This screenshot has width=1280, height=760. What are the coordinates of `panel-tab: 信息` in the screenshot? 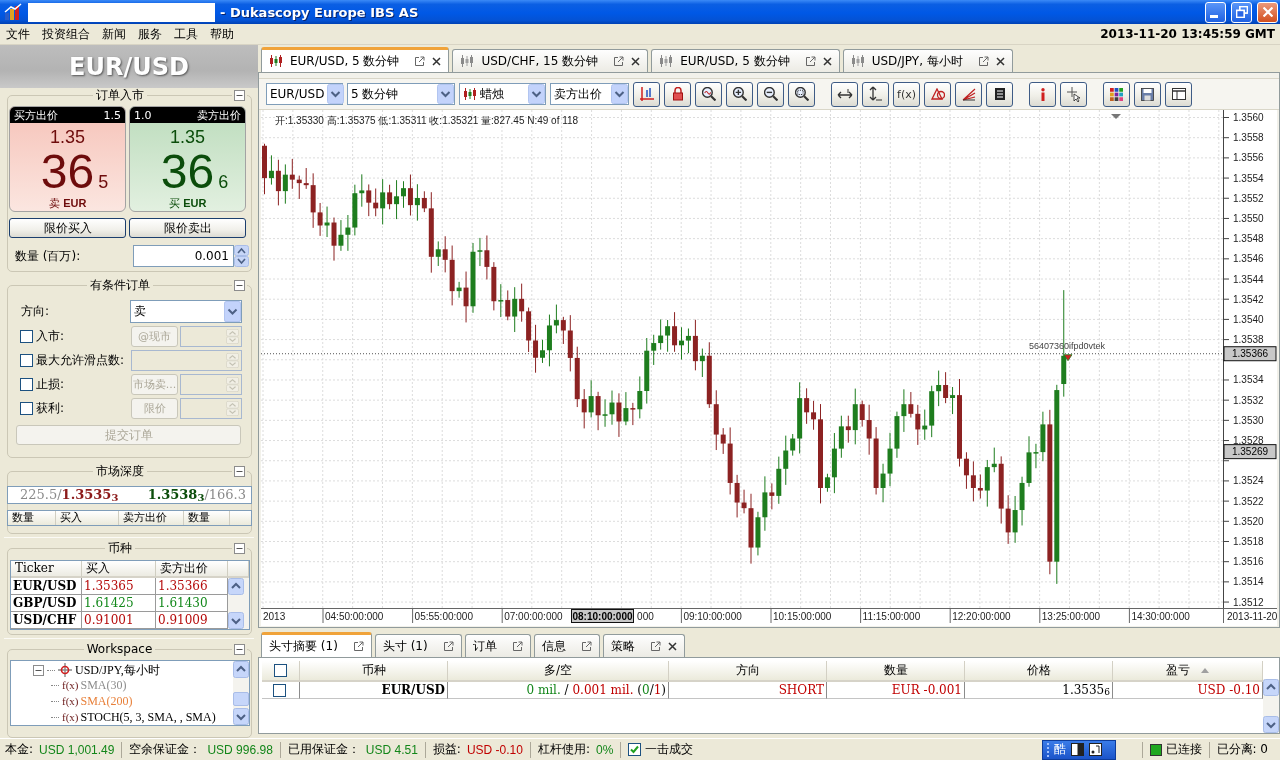 It's located at (566, 645).